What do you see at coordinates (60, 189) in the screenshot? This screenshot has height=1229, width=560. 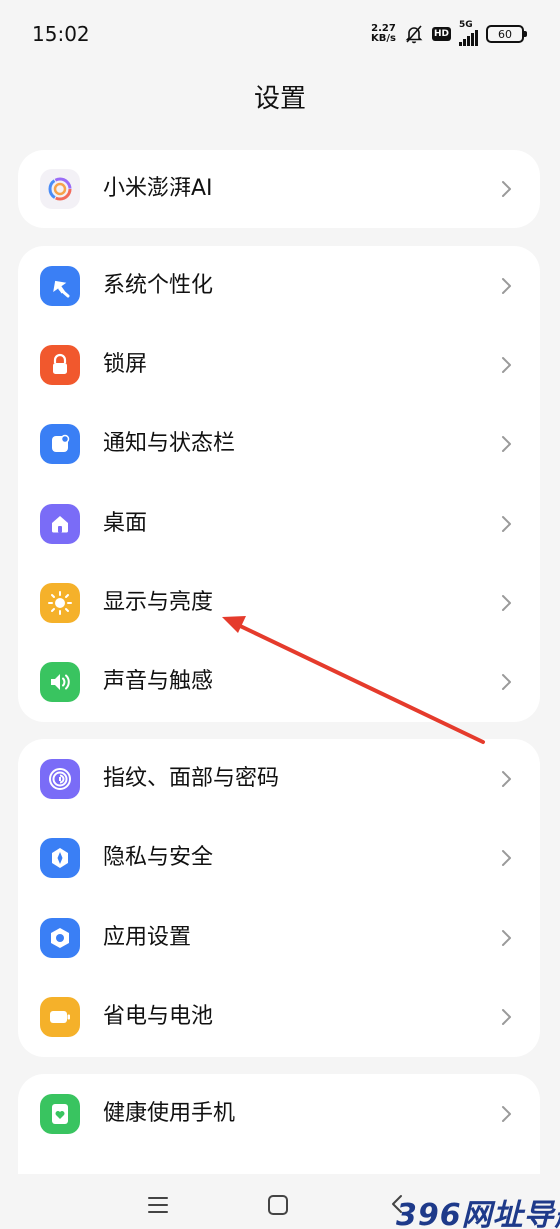 I see `hyperos-ai-icon` at bounding box center [60, 189].